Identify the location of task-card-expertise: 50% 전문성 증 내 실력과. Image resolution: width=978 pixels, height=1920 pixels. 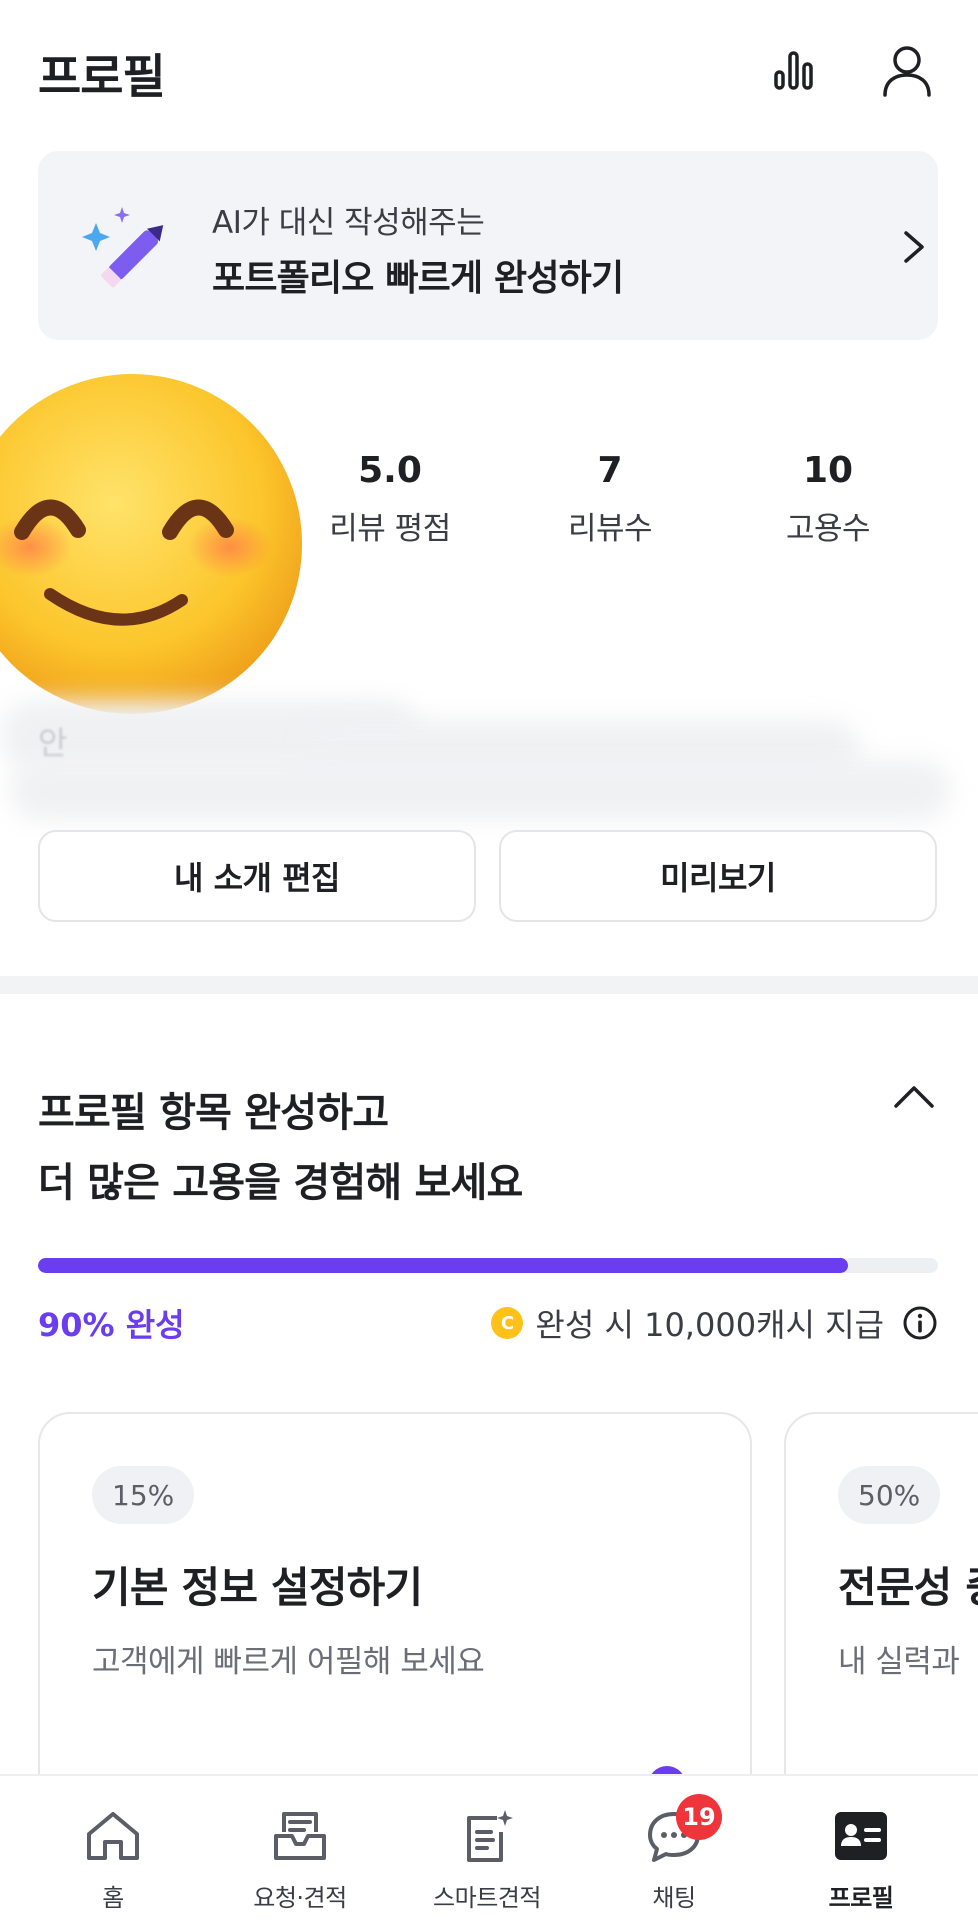
(881, 1622).